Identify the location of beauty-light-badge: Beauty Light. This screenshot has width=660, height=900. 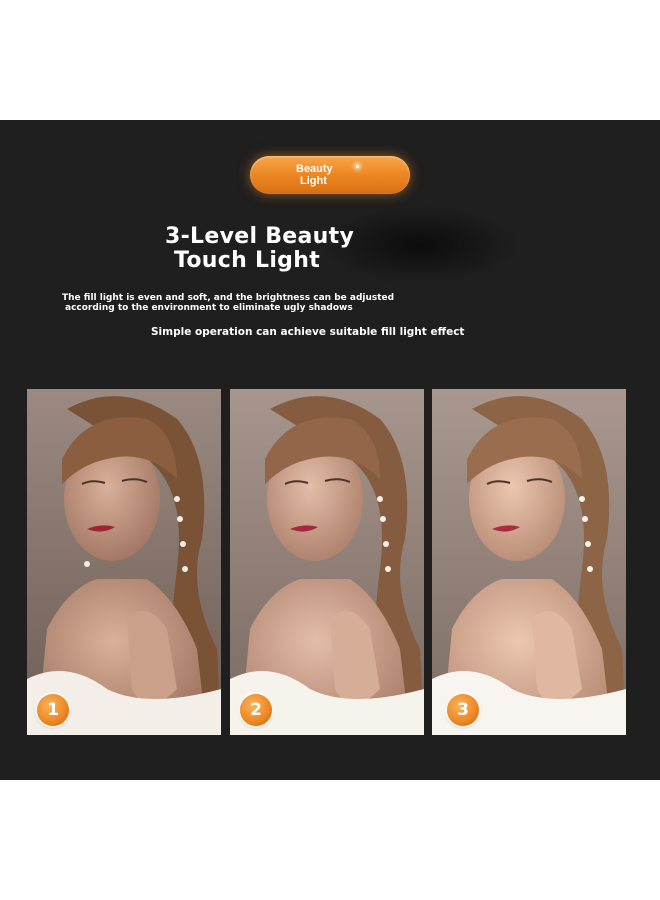
(330, 175).